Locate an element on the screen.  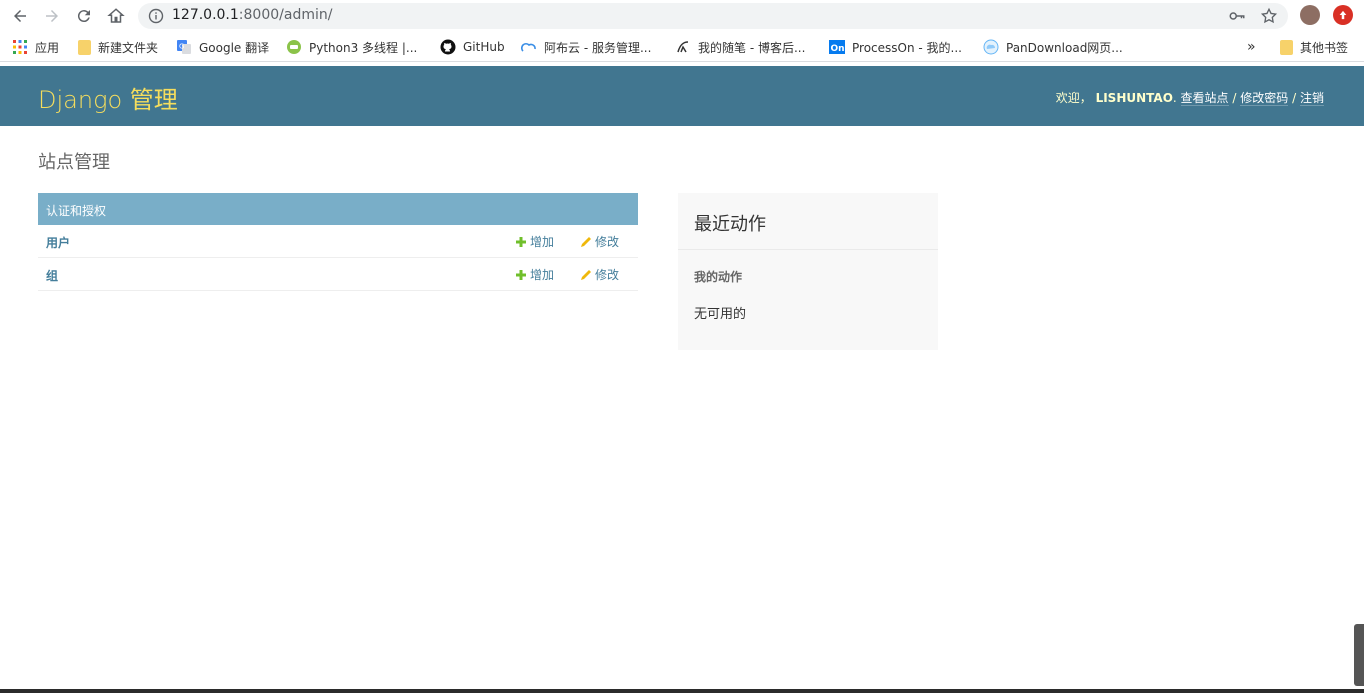
change-password-link: 修改密码 is located at coordinates (1264, 98).